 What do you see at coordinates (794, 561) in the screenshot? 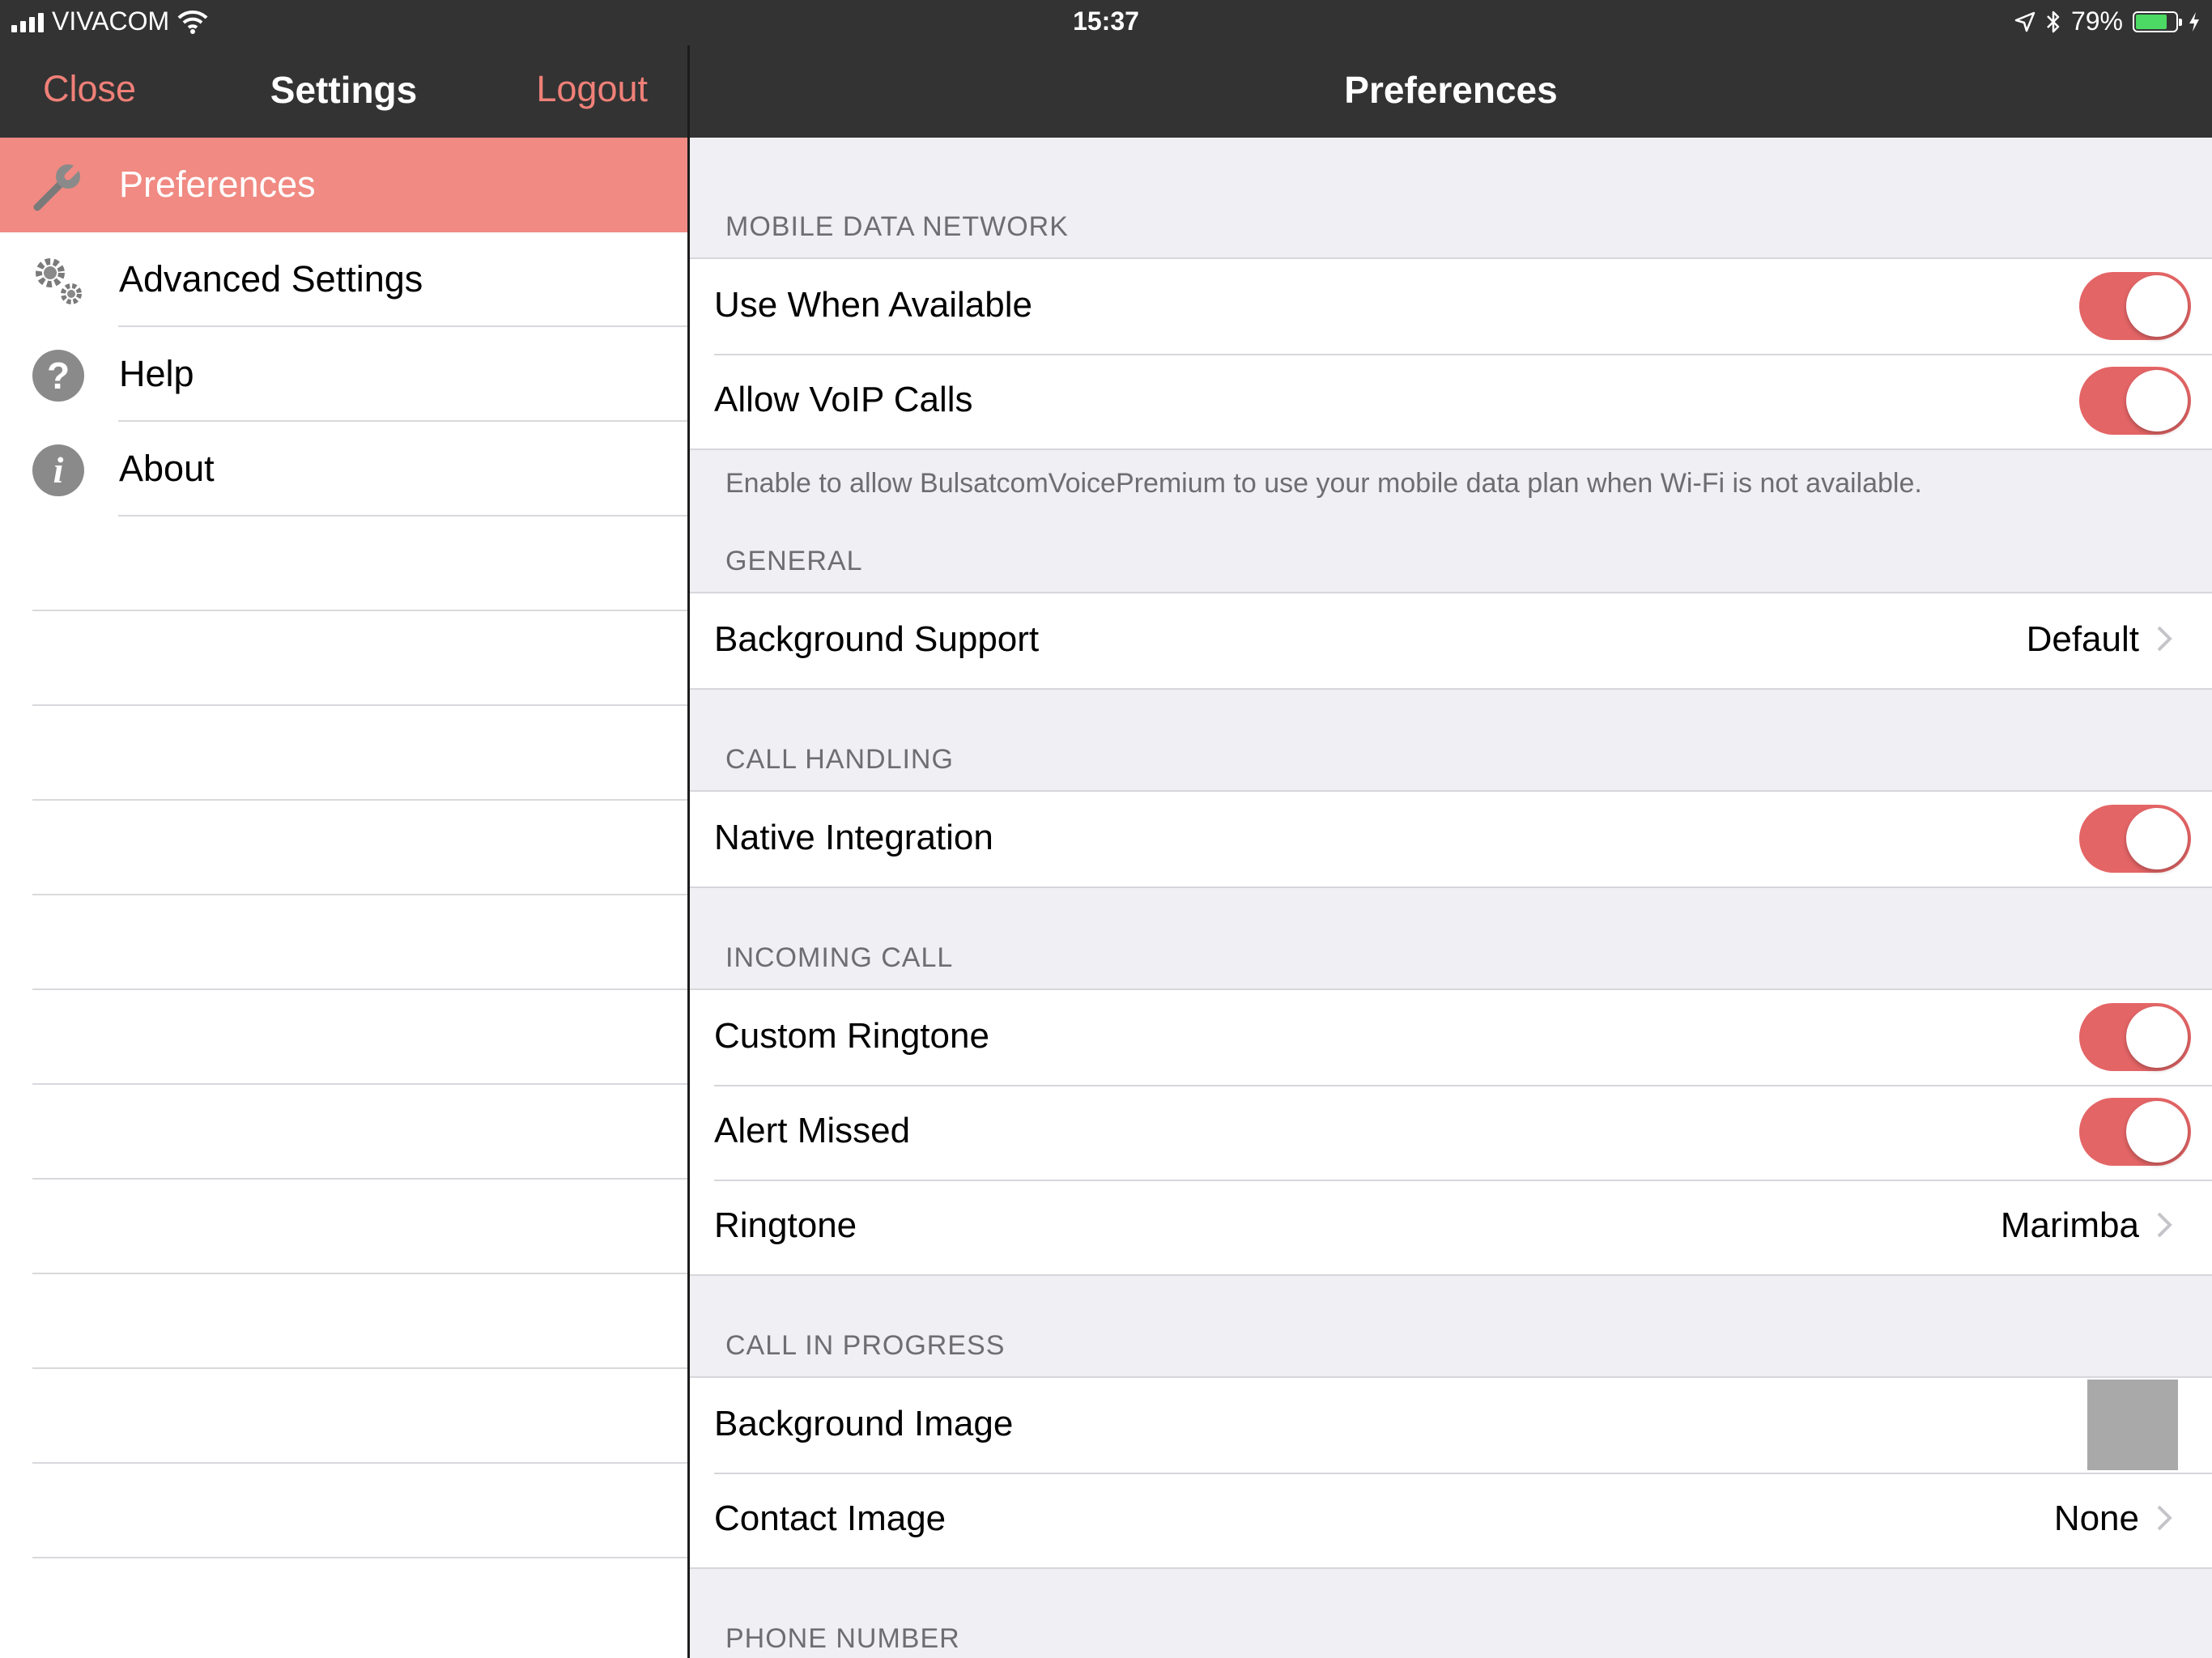
I see `section-header-general: GENERAL` at bounding box center [794, 561].